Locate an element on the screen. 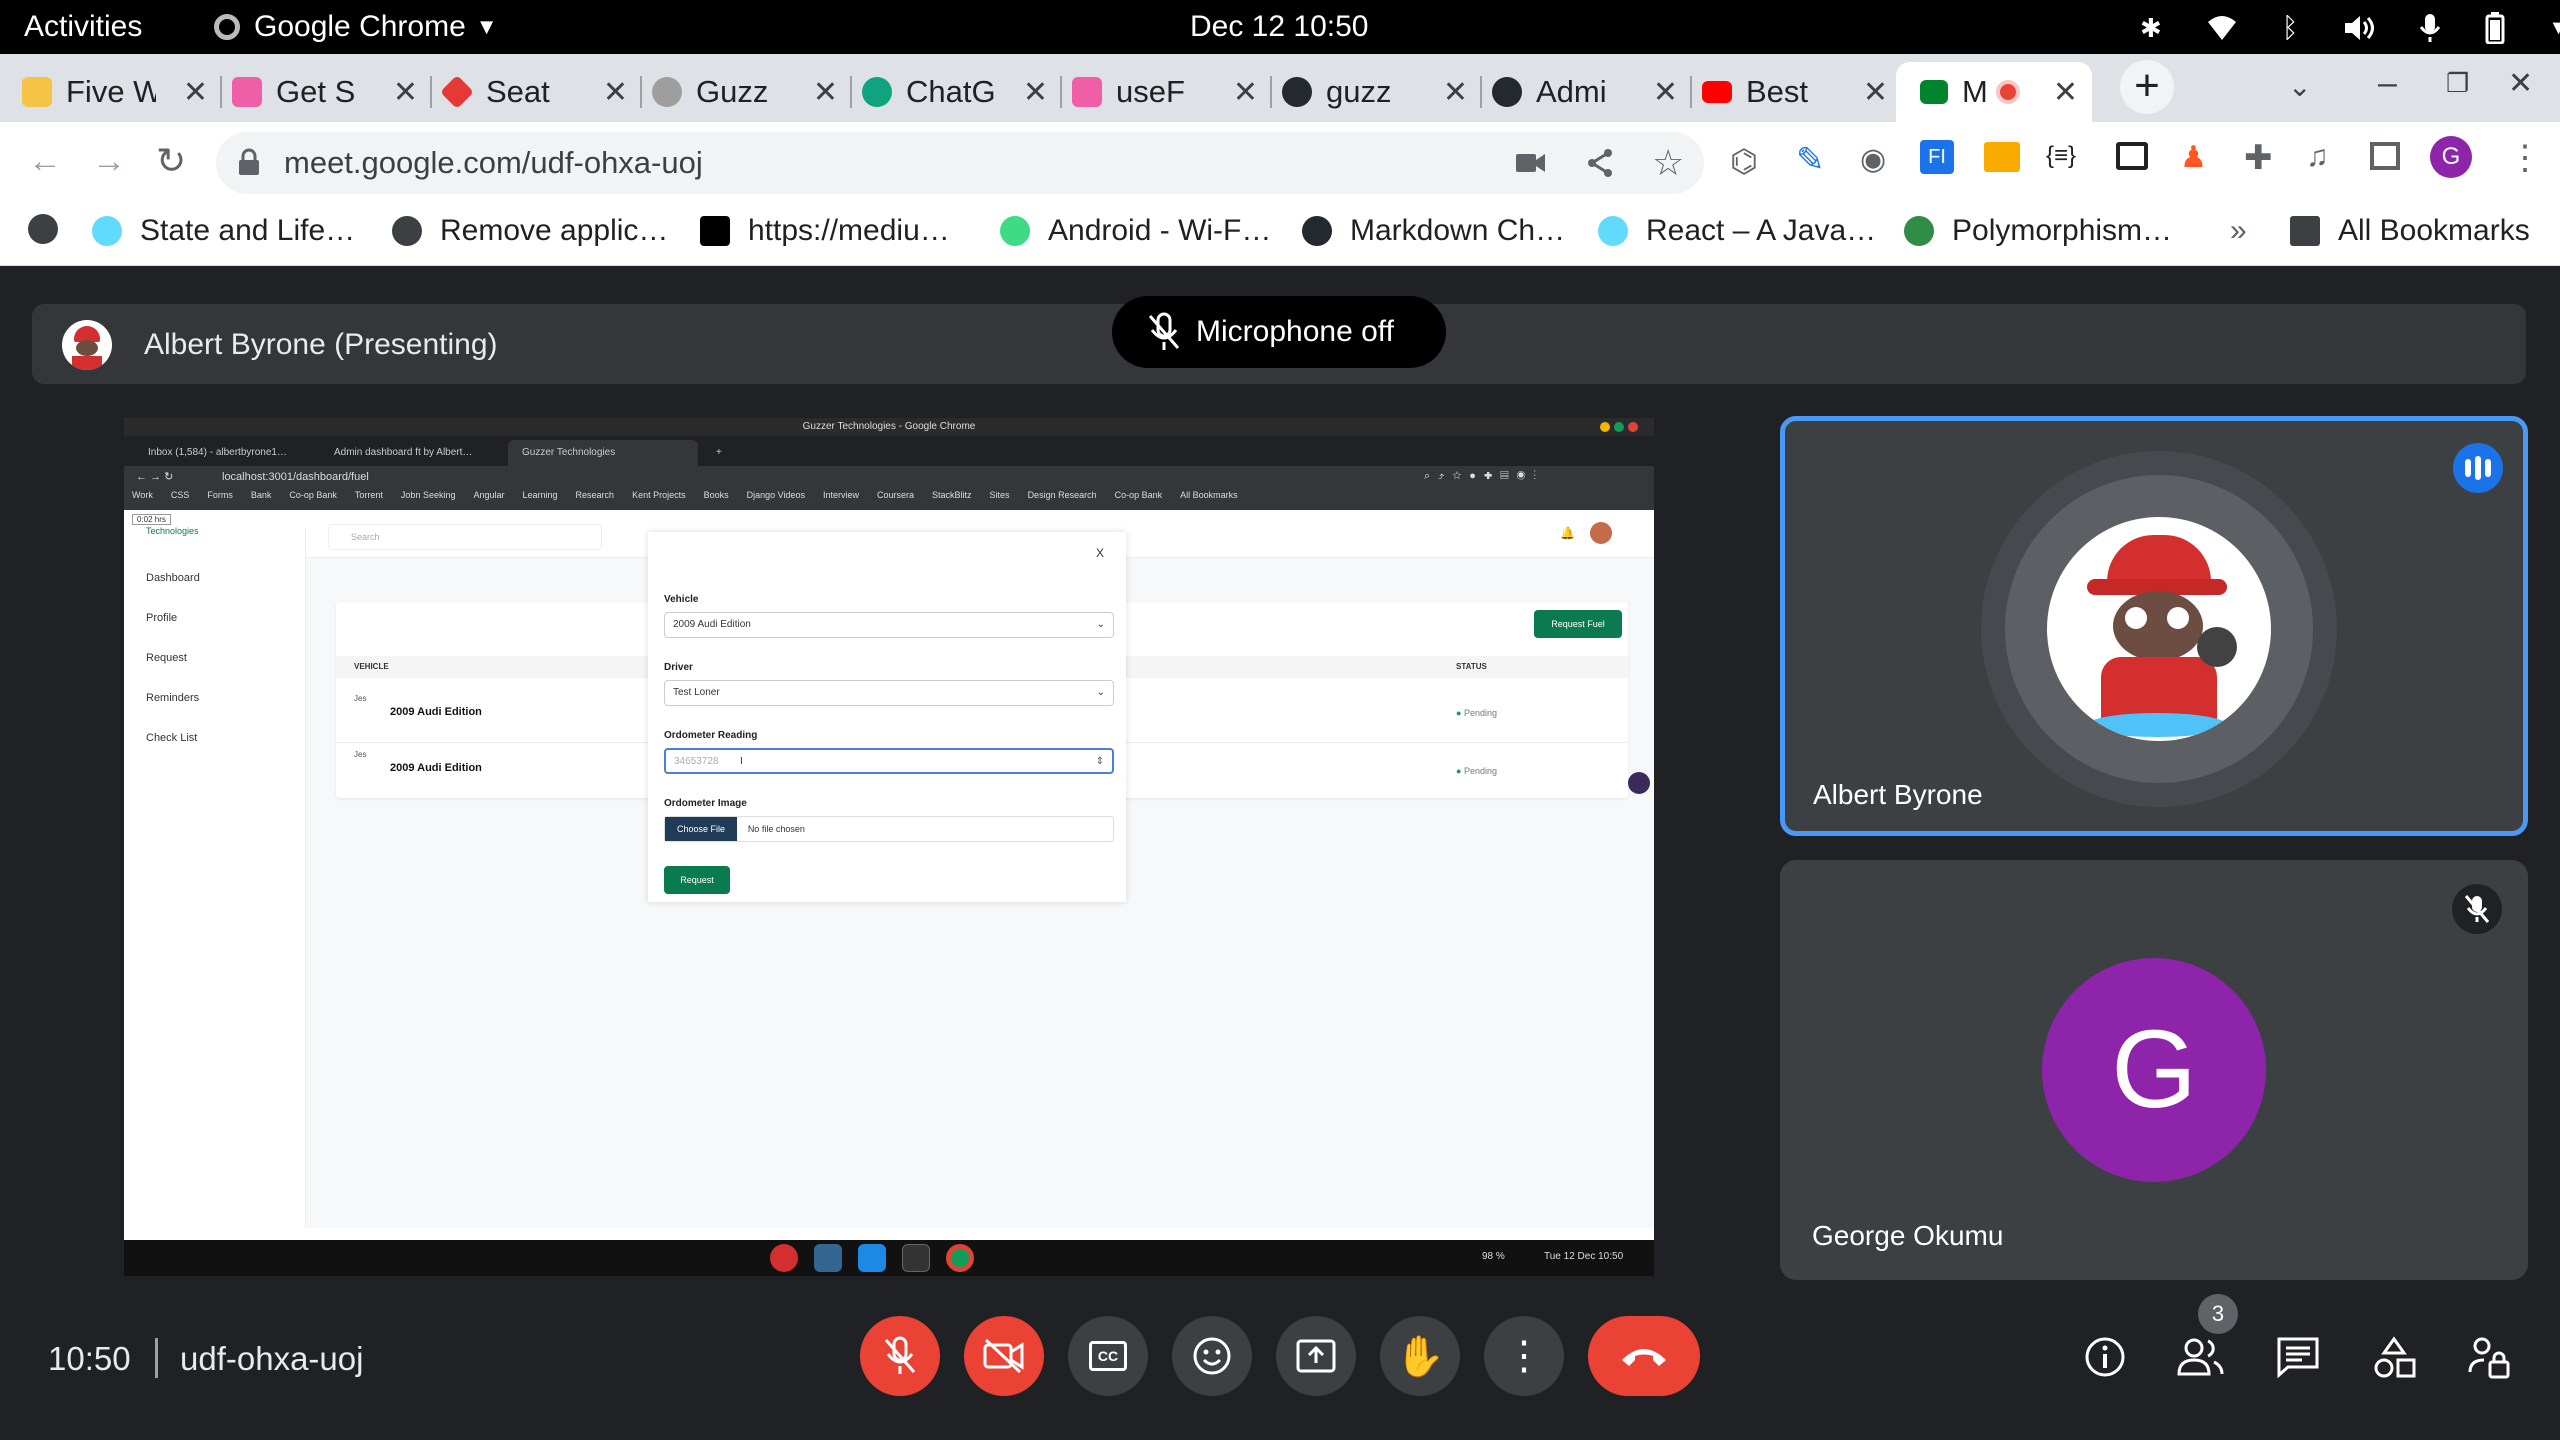 The width and height of the screenshot is (2560, 1440). more-options-button: ⋮ is located at coordinates (1524, 1356).